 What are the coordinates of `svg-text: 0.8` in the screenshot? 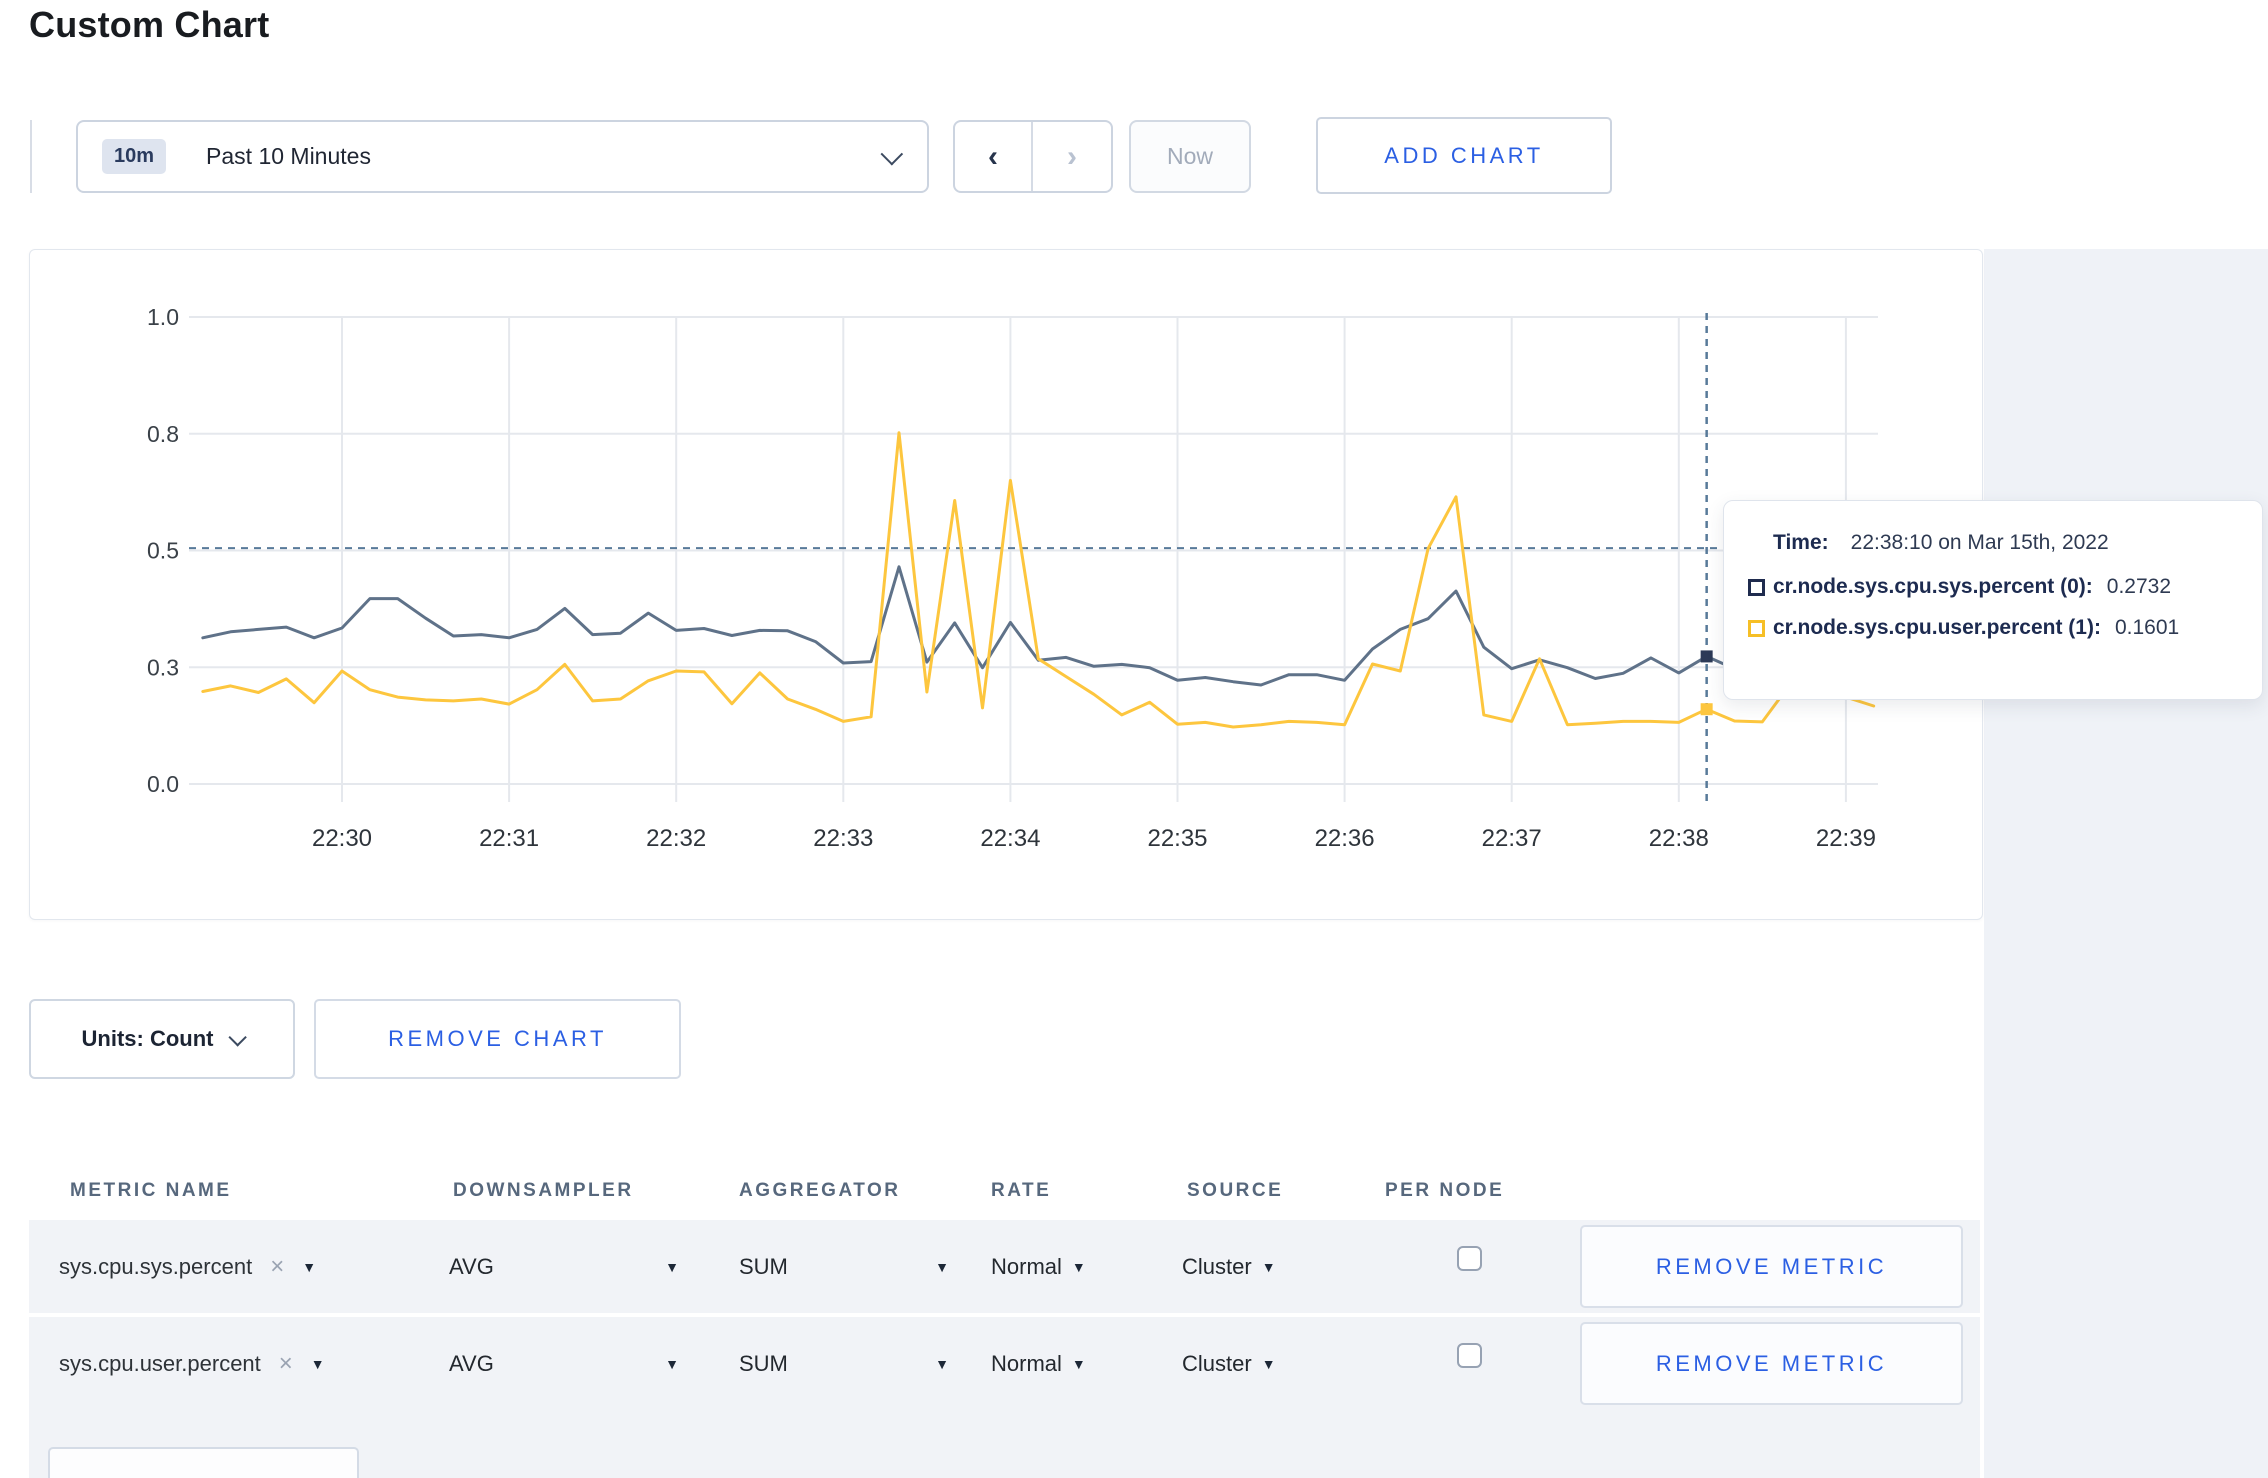 It's located at (163, 434).